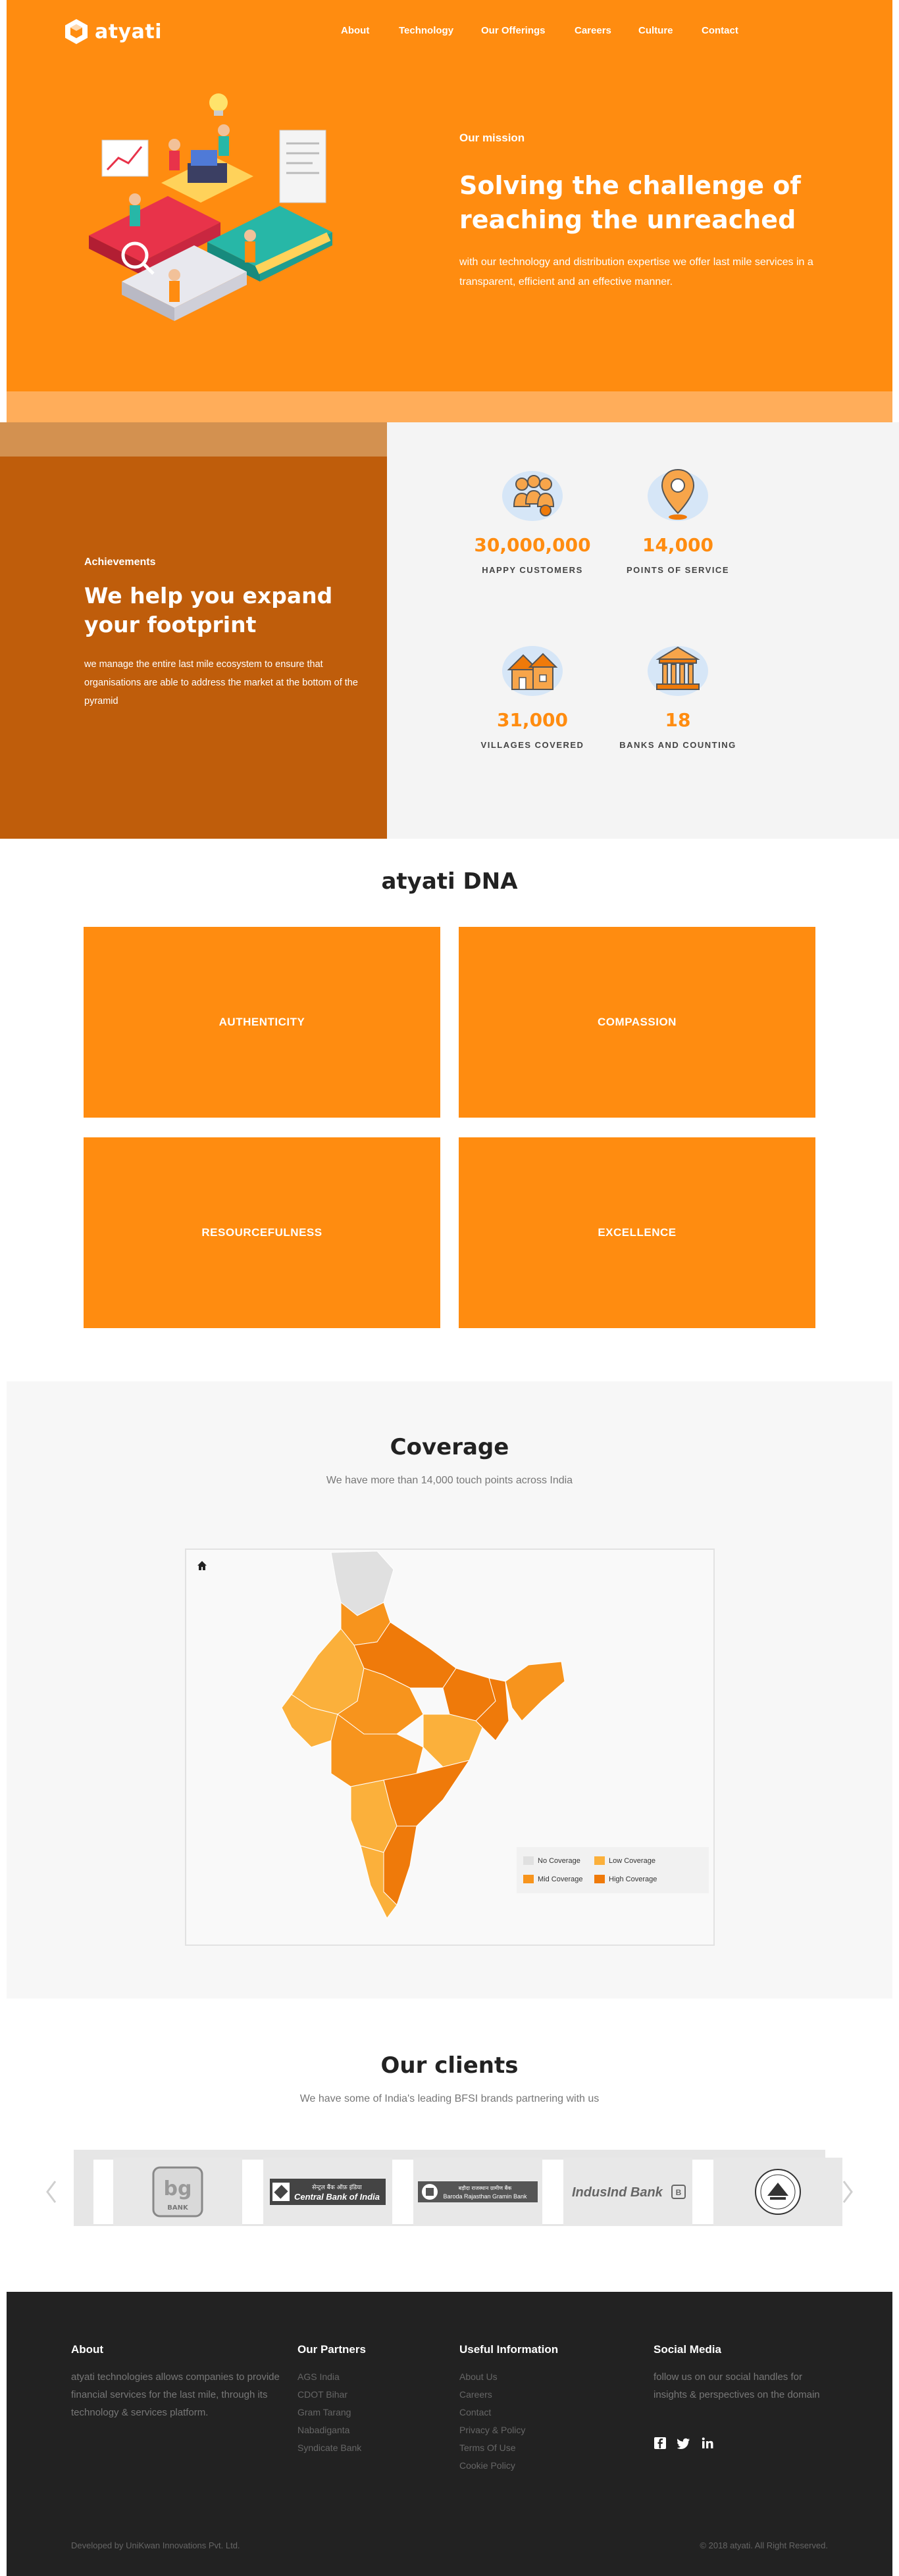 The width and height of the screenshot is (899, 2576). I want to click on stat-villages-covered: 31,000 VILLAGES COVERED, so click(532, 693).